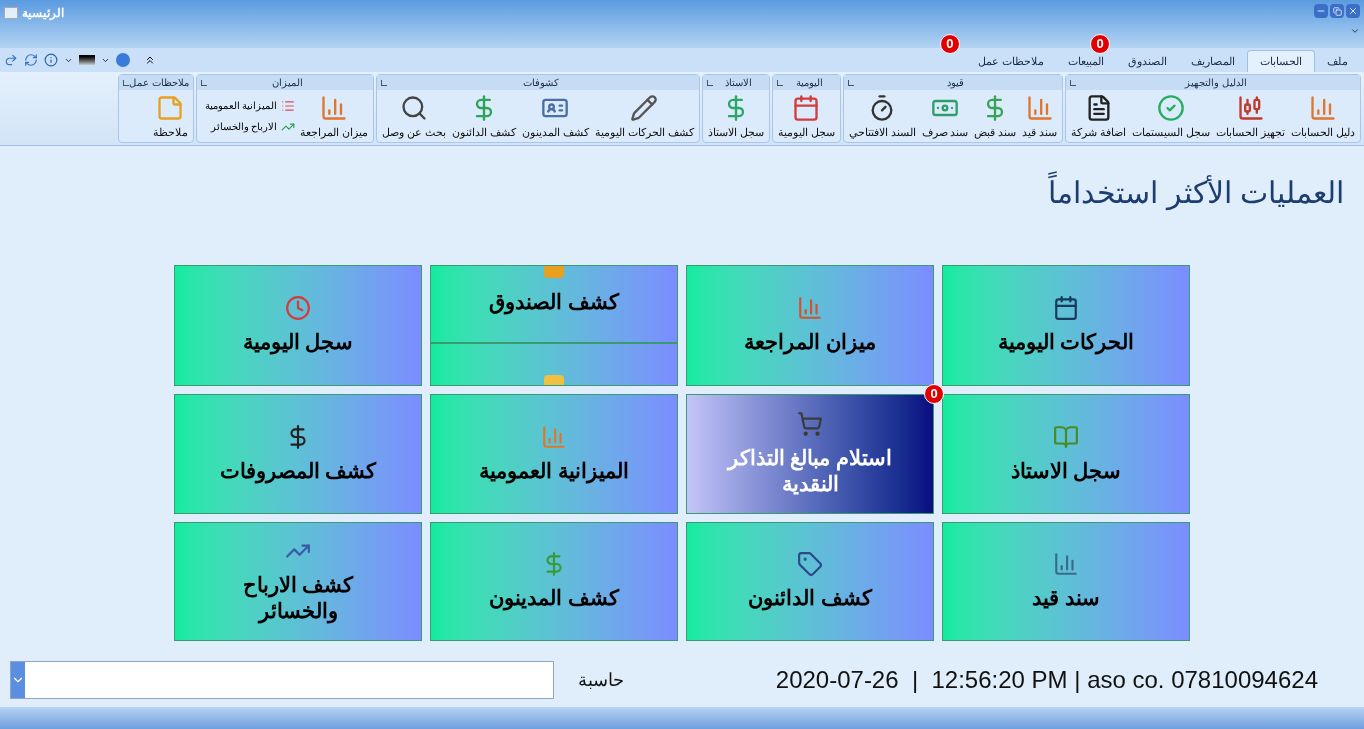  Describe the element at coordinates (1216, 83) in the screenshot. I see `group-title: الدليل والتجهيز` at that location.